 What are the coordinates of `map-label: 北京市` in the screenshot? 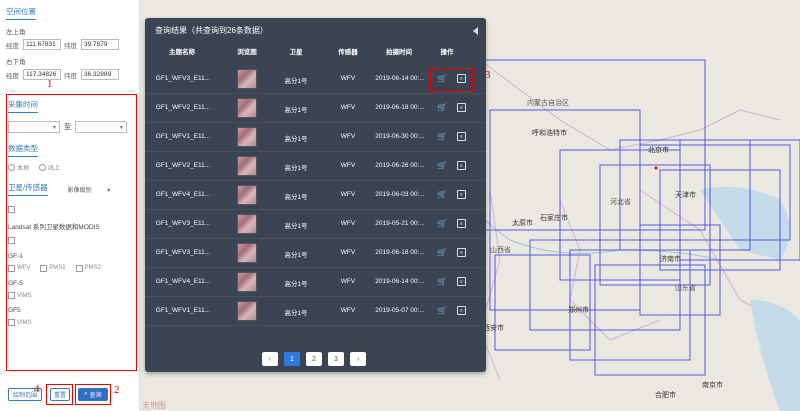 It's located at (658, 150).